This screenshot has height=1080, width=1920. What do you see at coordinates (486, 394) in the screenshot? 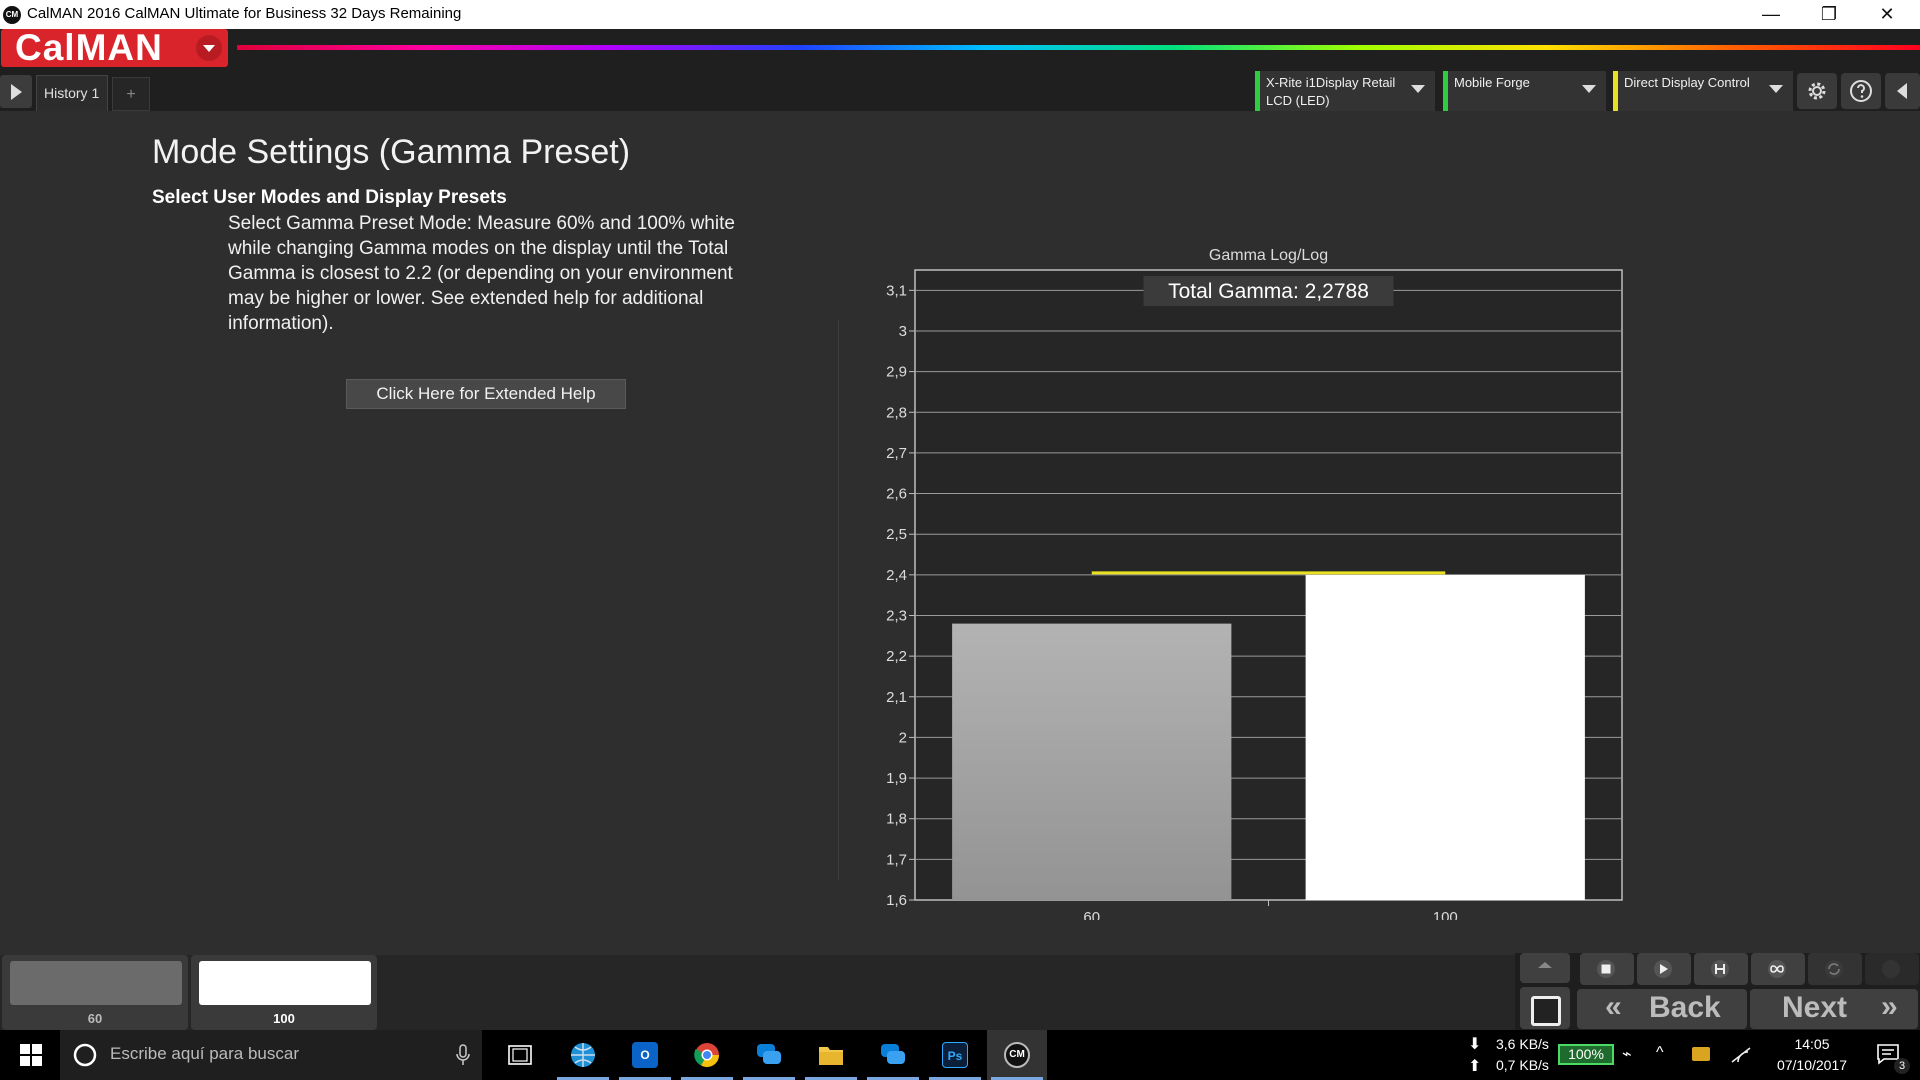
I see `extended-help-button: Click Here for Extended Help` at bounding box center [486, 394].